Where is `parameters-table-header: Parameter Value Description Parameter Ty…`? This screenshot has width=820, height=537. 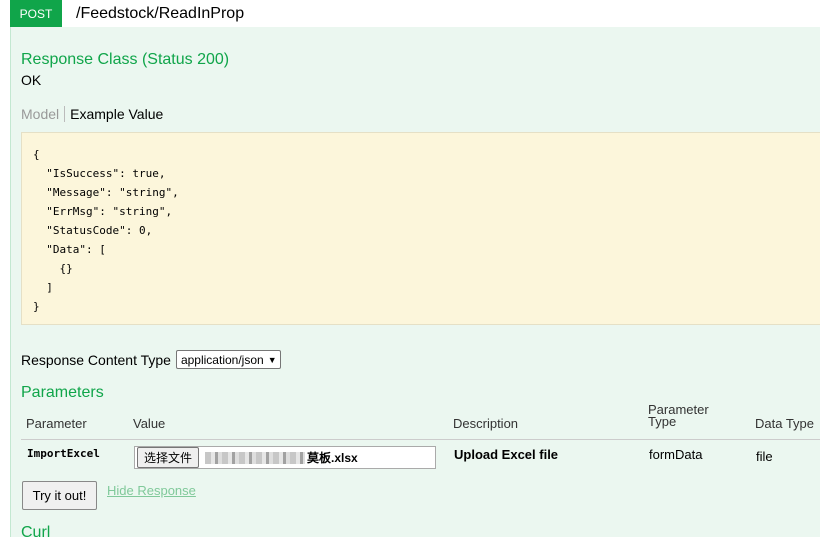
parameters-table-header: Parameter Value Description Parameter Ty… is located at coordinates (420, 421).